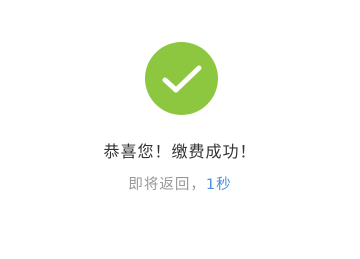 The height and width of the screenshot is (259, 360). I want to click on redirect-prefix: 即将返回，, so click(167, 185).